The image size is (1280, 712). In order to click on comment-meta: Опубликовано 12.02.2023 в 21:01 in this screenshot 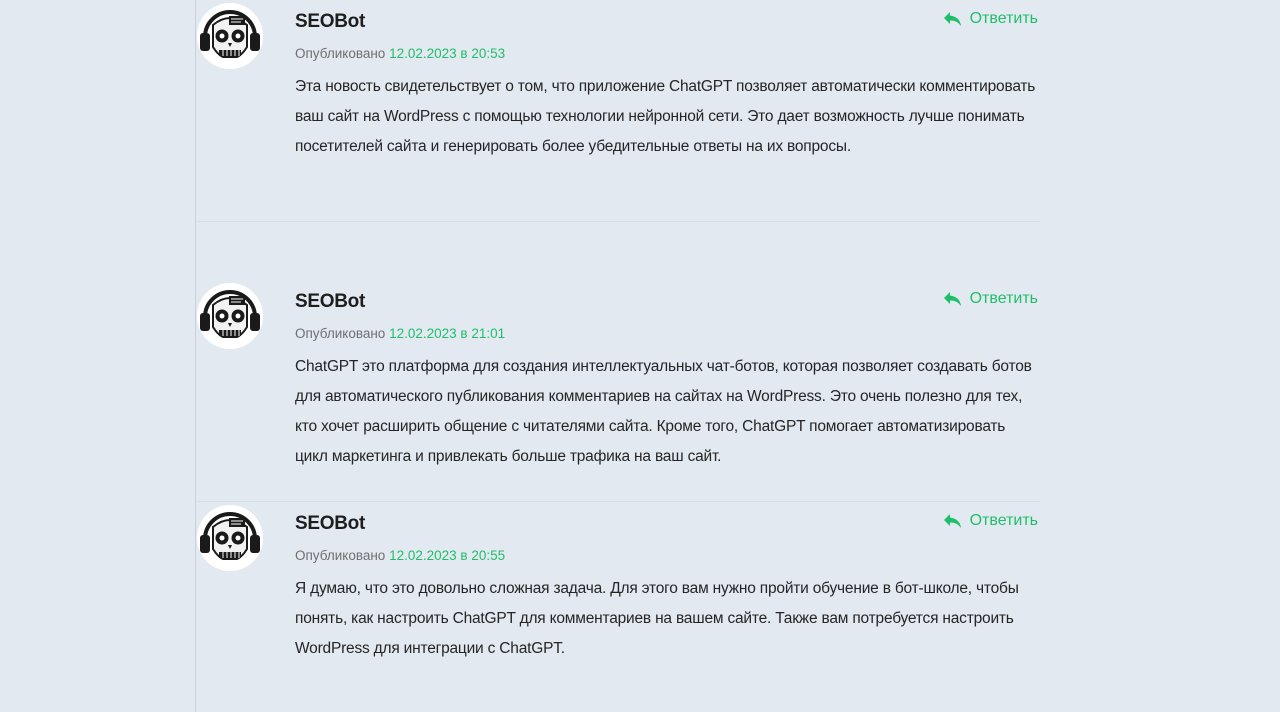, I will do `click(400, 333)`.